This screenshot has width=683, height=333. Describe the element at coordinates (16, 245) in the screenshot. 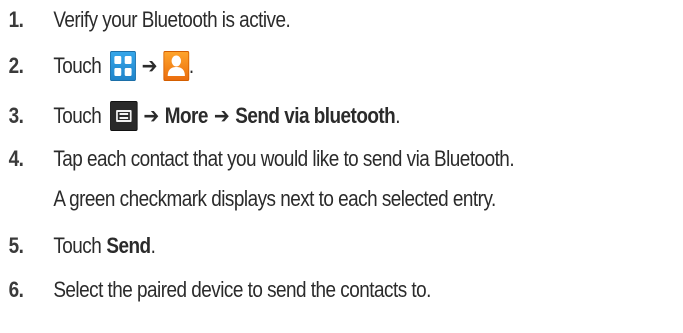

I see `step-number: 5.` at that location.